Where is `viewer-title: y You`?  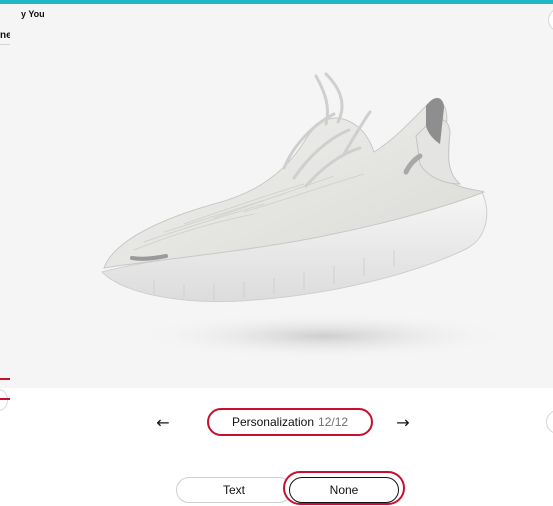
viewer-title: y You is located at coordinates (33, 14).